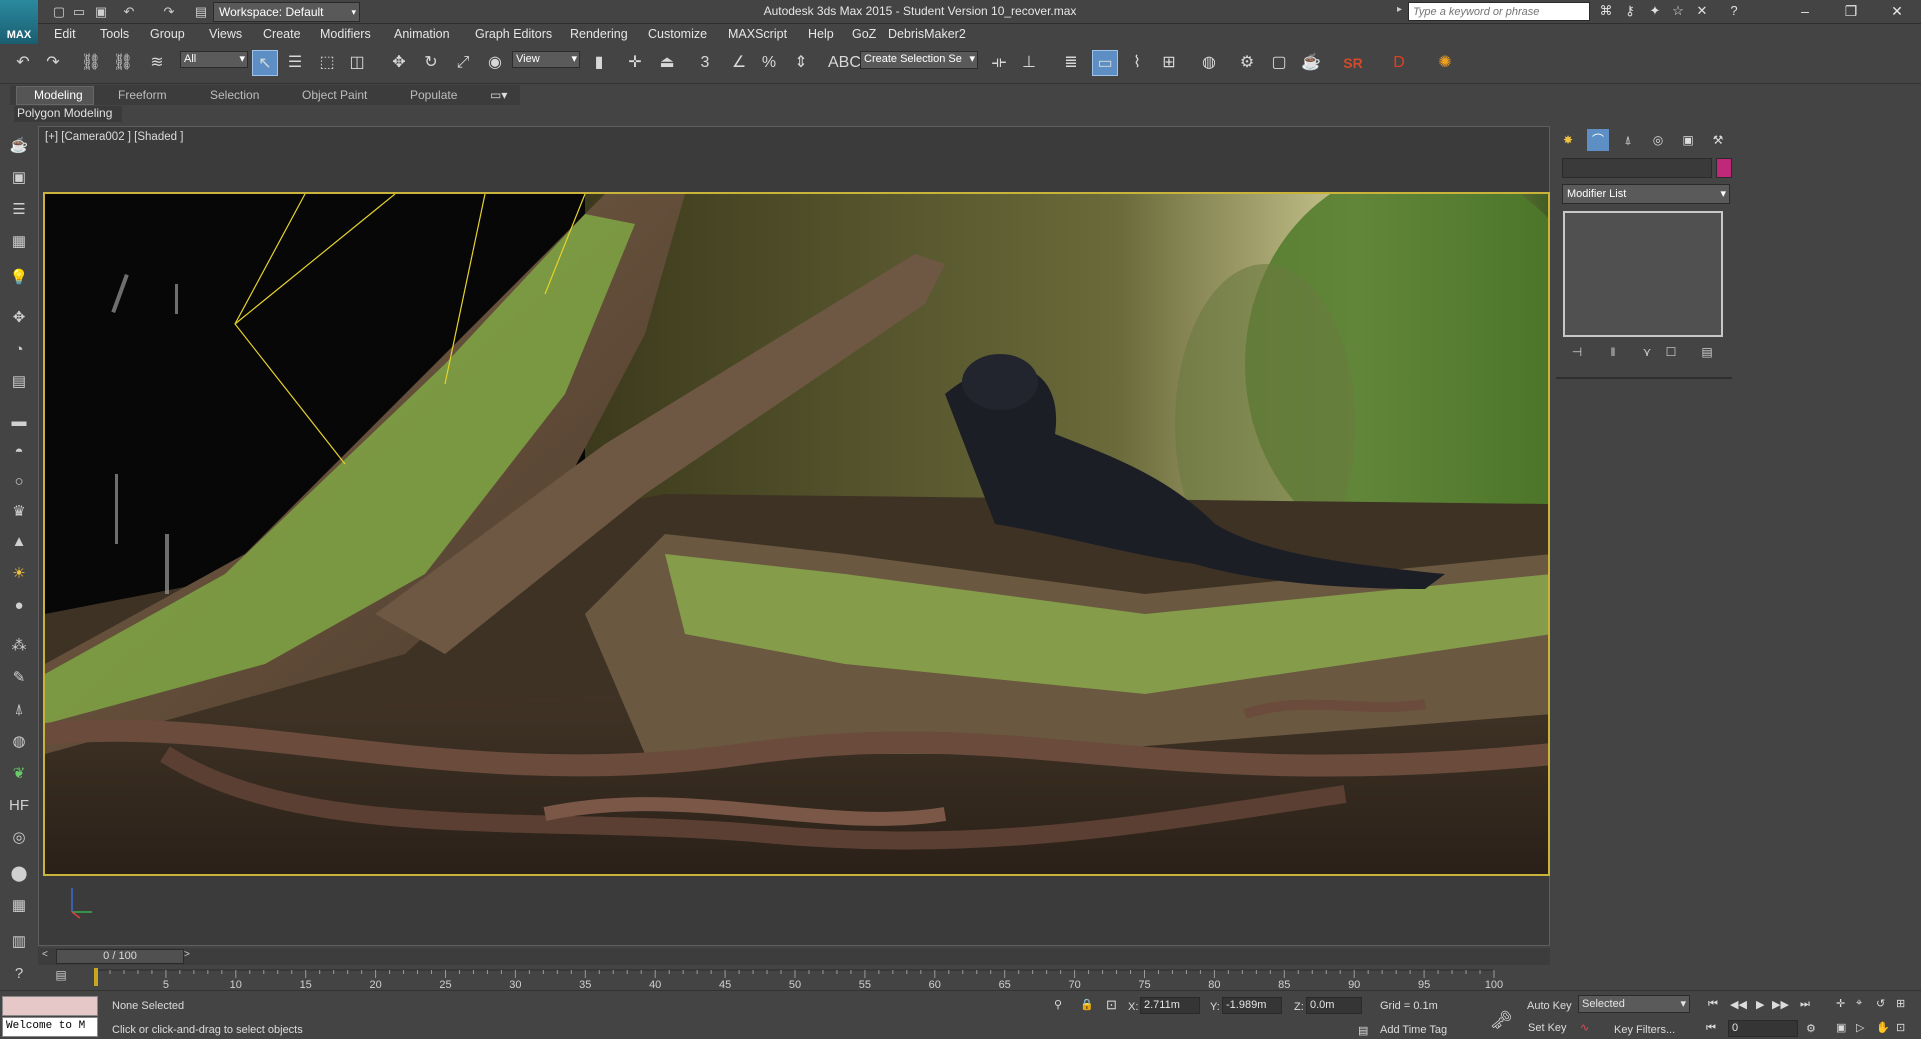 This screenshot has width=1921, height=1039. Describe the element at coordinates (1634, 1004) in the screenshot. I see `key-mode-dropdown: Selected ▾` at that location.